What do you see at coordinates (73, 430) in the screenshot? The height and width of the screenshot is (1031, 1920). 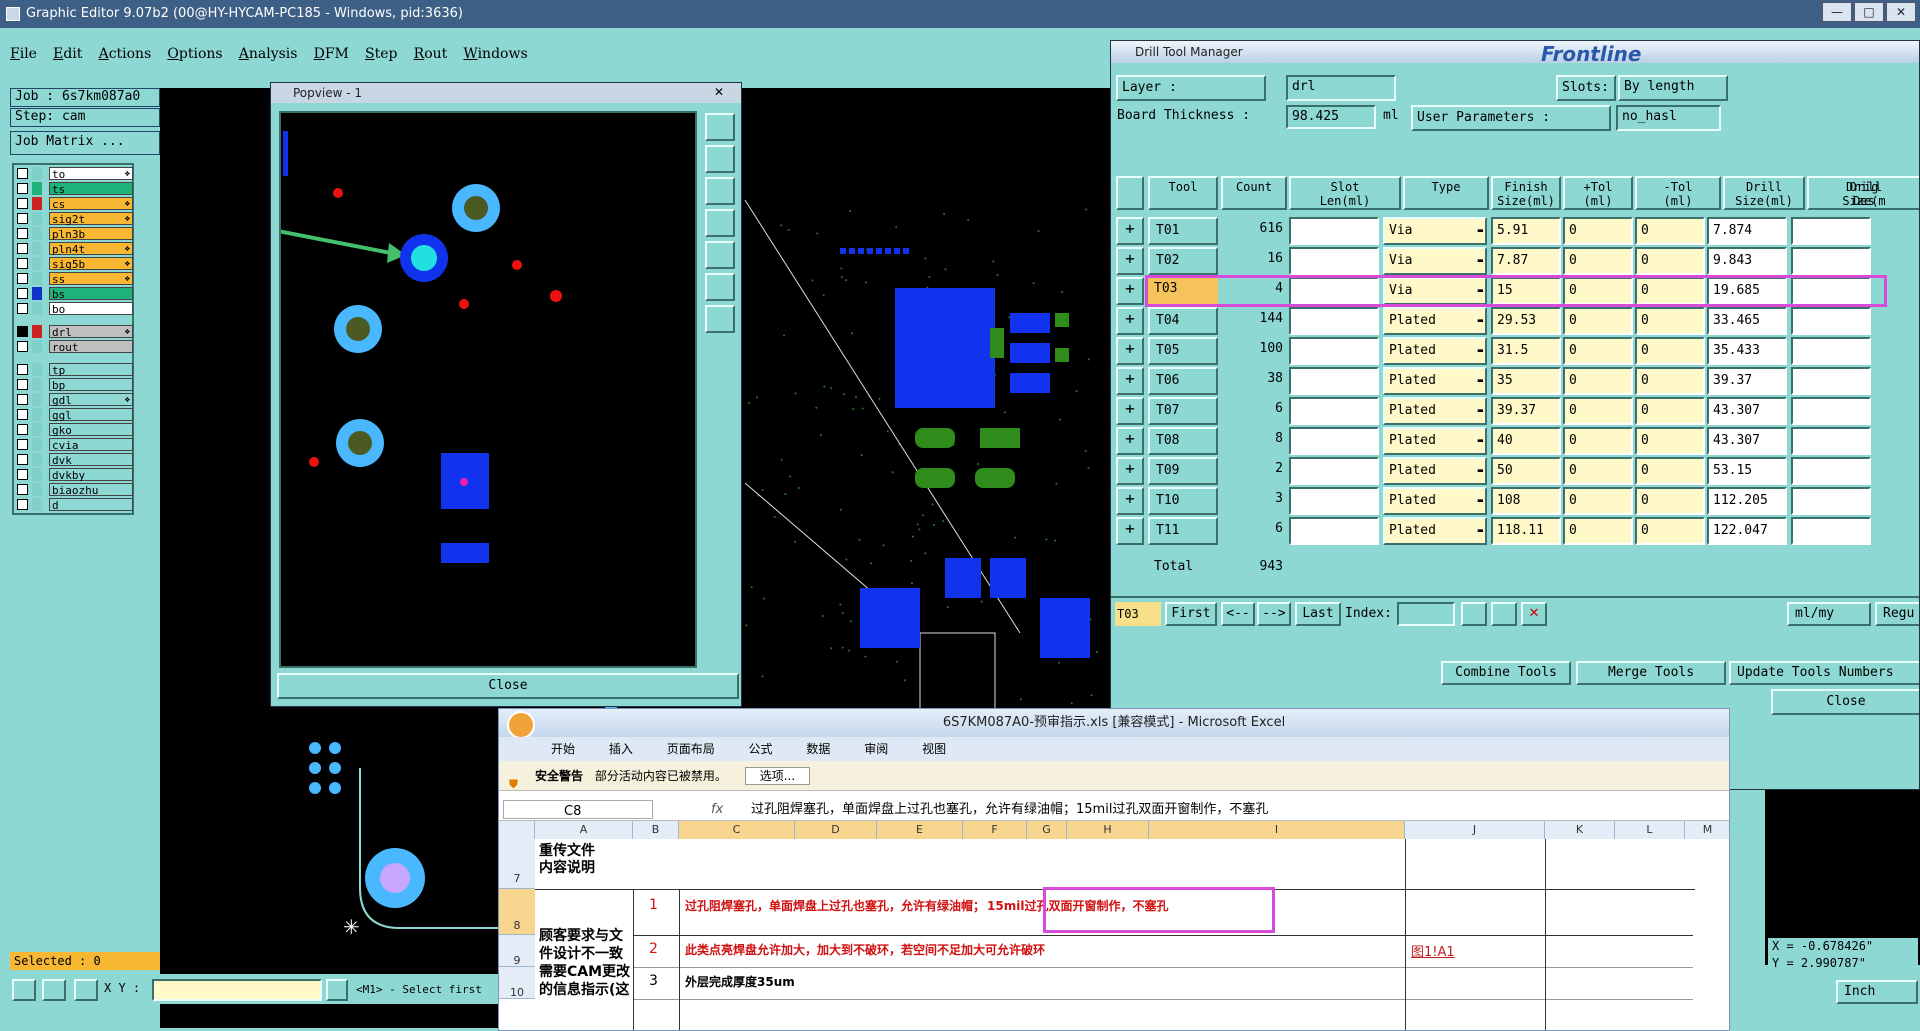 I see `layer-row: gko` at bounding box center [73, 430].